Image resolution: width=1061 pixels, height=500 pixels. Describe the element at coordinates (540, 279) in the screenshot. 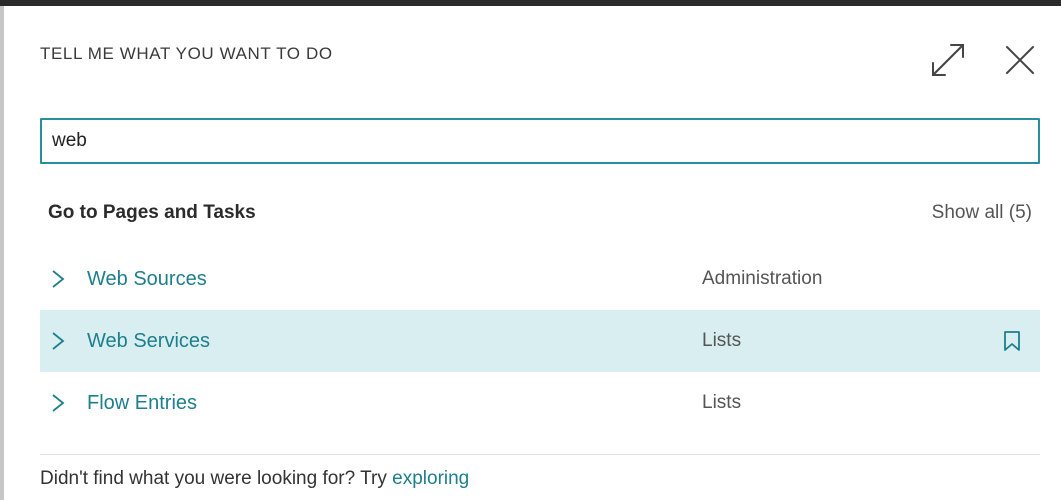

I see `result-row-web-sources: Web Sources Administration` at that location.